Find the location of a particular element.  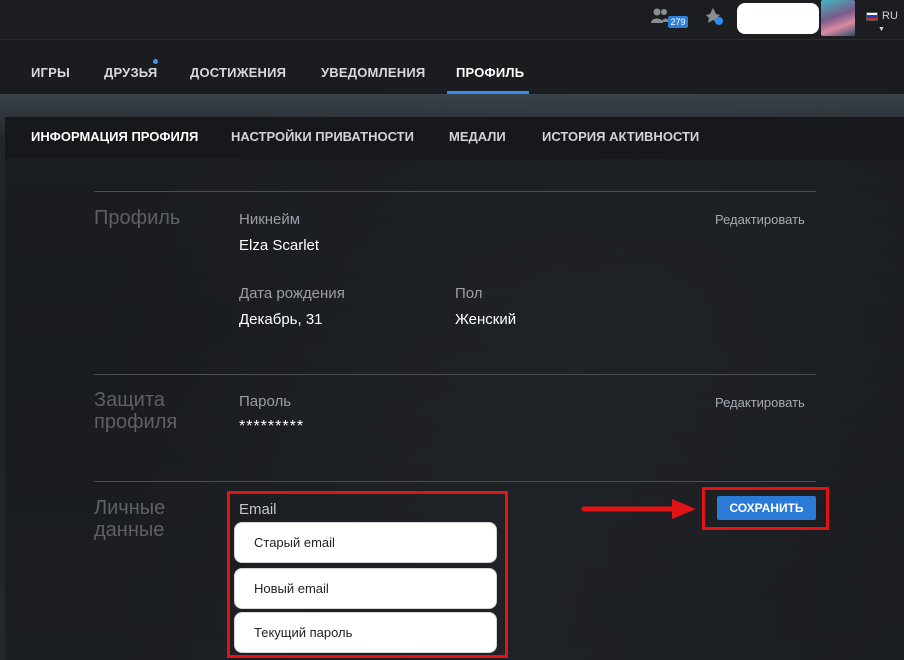

red-arrow-icon is located at coordinates (638, 509).